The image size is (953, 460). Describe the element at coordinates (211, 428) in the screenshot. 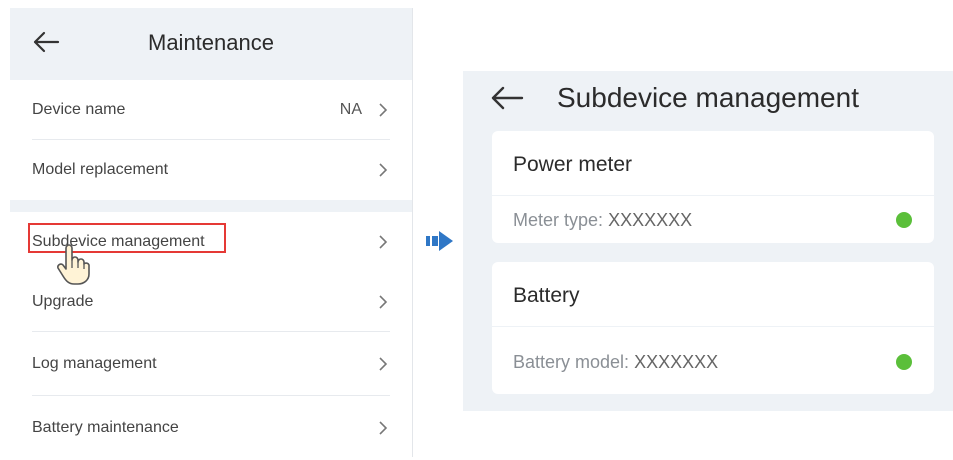

I see `menu-item-battery-maintenance: Battery maintenance` at that location.